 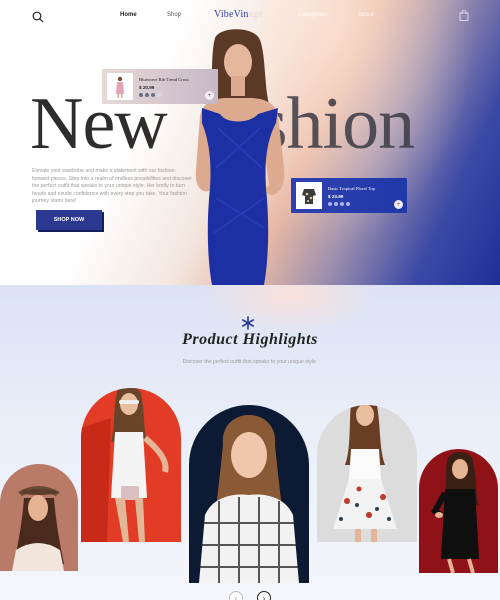 I want to click on previous-arrow-icon: ‹, so click(x=236, y=595).